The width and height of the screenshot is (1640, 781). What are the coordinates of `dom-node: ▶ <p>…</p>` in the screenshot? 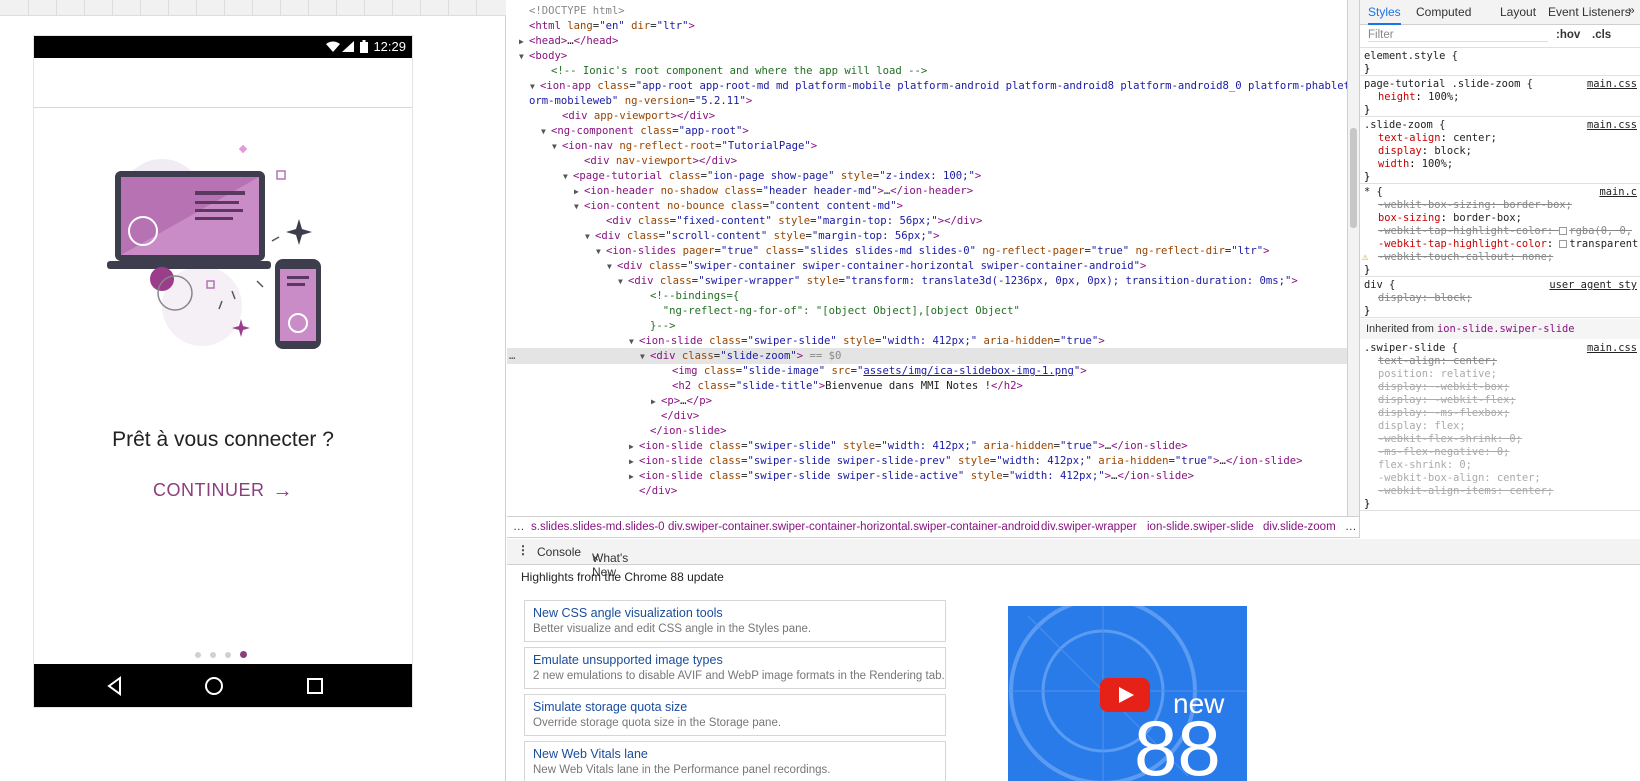 It's located at (927, 401).